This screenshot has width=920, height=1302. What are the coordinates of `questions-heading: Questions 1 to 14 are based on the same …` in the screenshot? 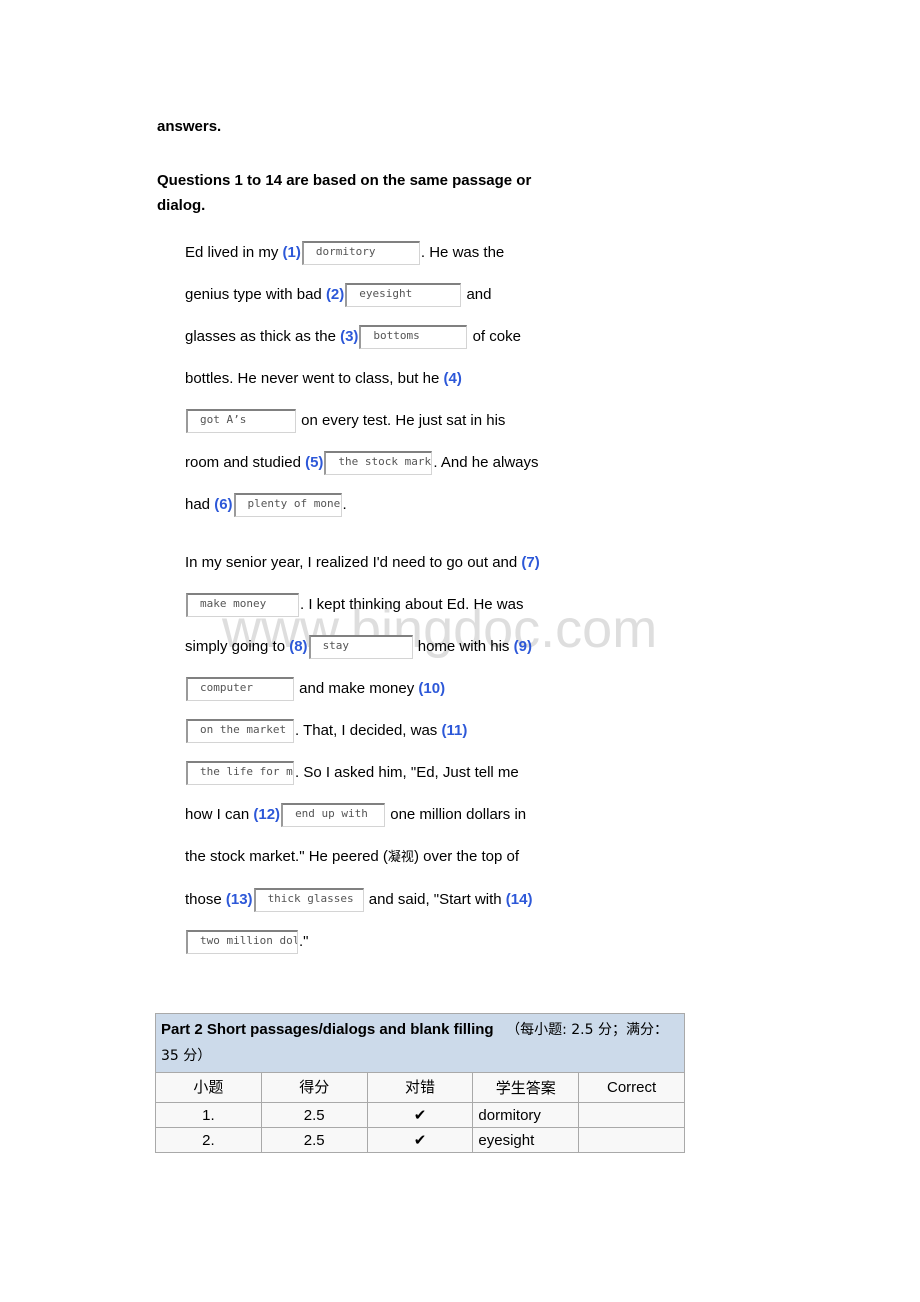 It's located at (344, 193).